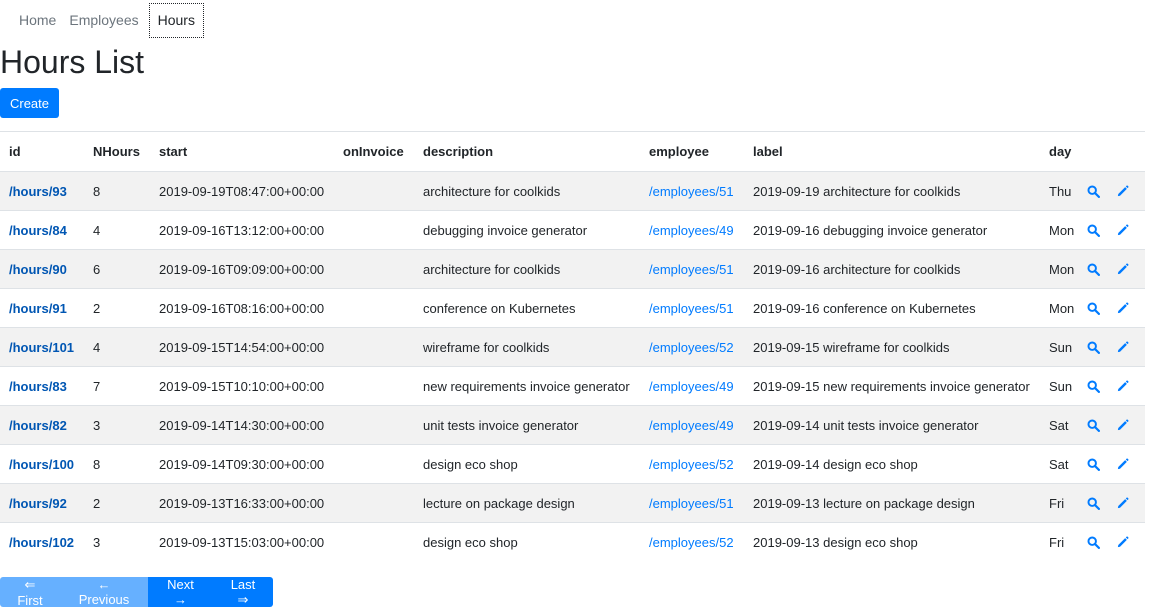  Describe the element at coordinates (117, 269) in the screenshot. I see `cell-nhours: 6` at that location.